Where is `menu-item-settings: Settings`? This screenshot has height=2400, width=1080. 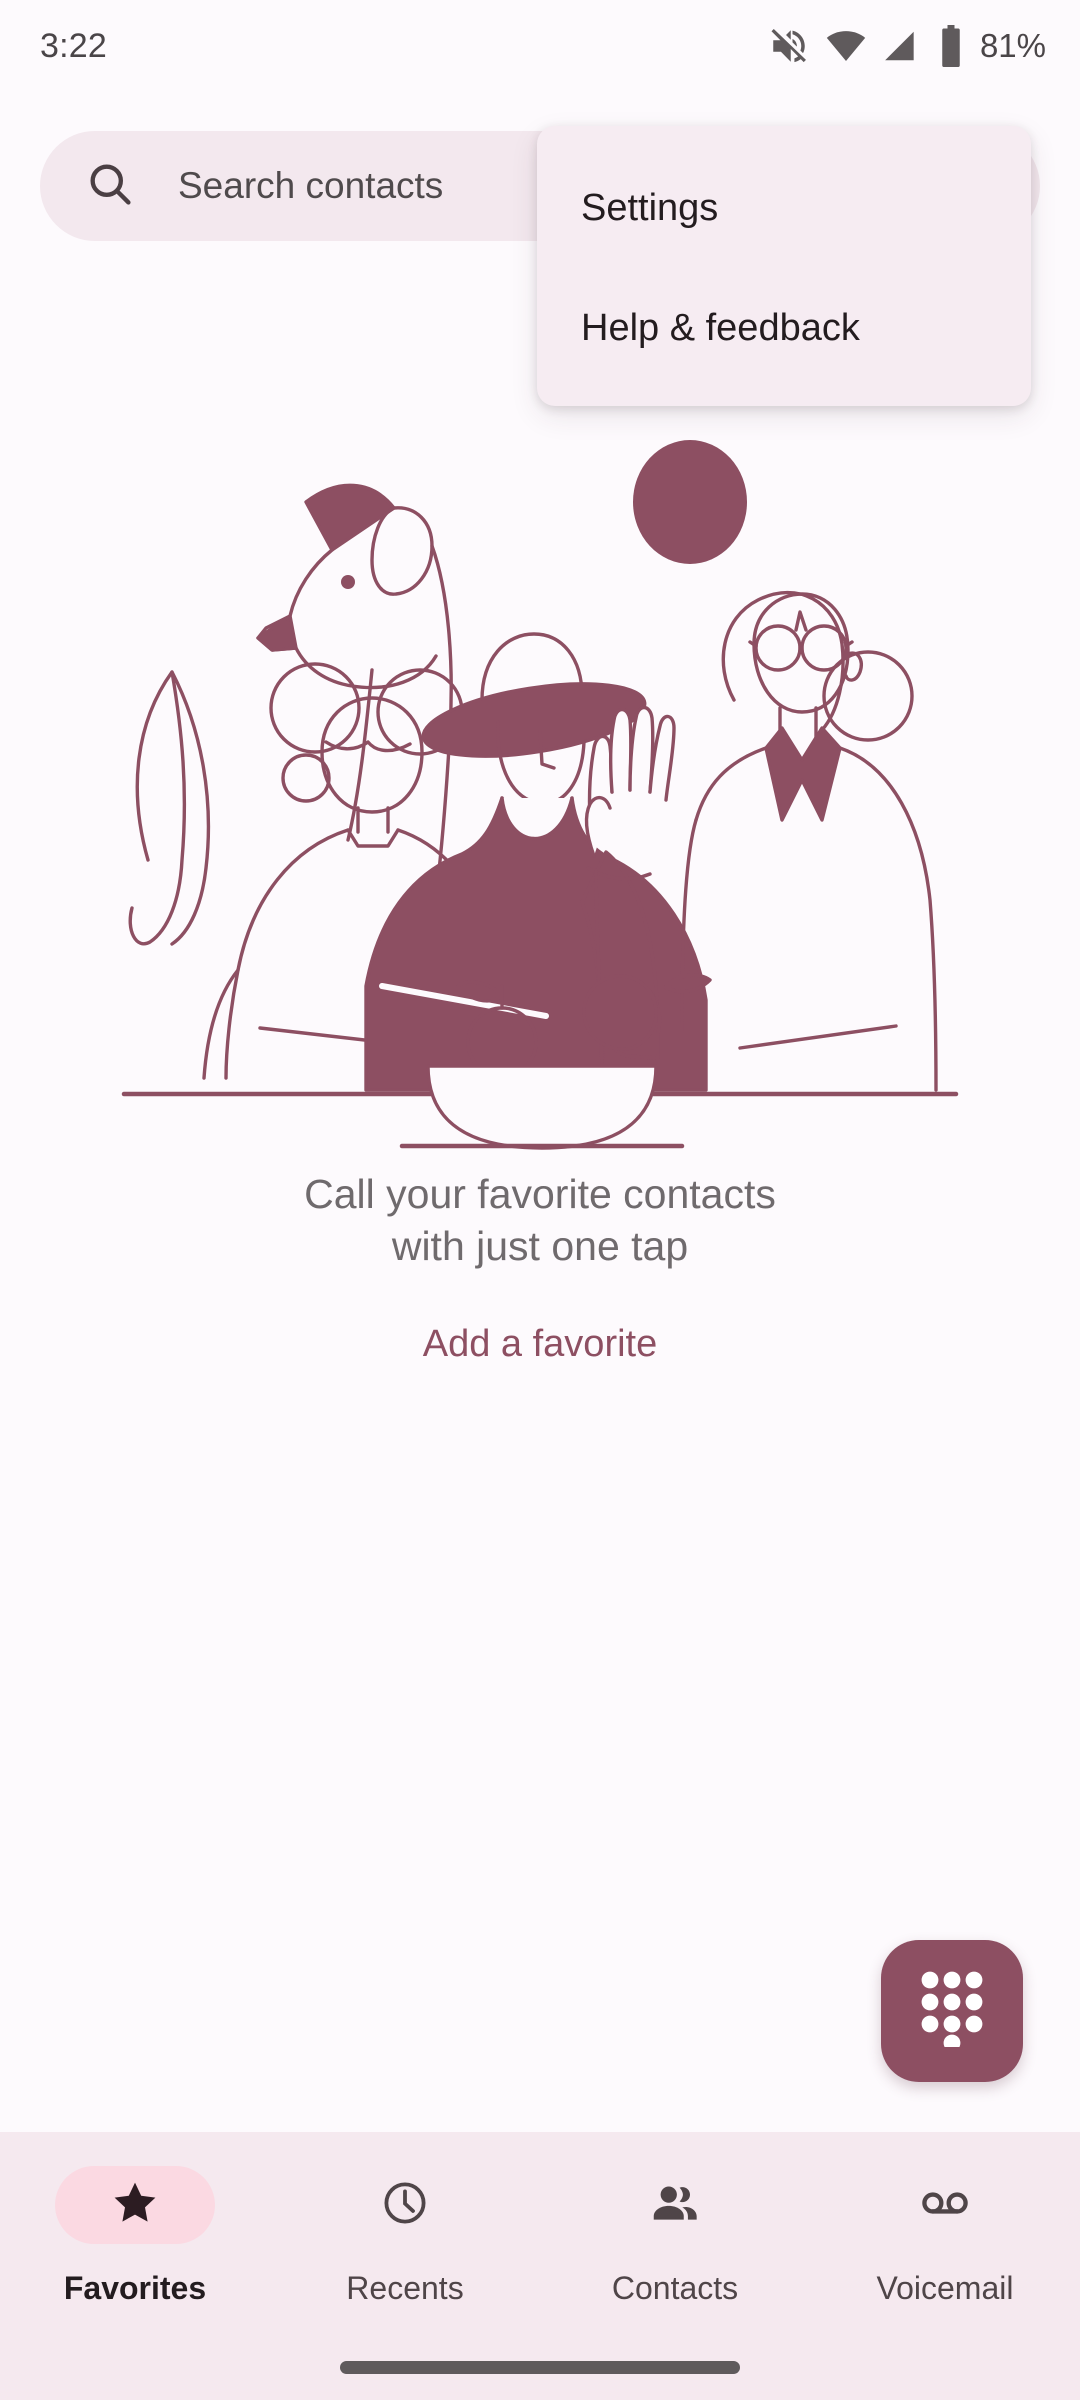 menu-item-settings: Settings is located at coordinates (784, 208).